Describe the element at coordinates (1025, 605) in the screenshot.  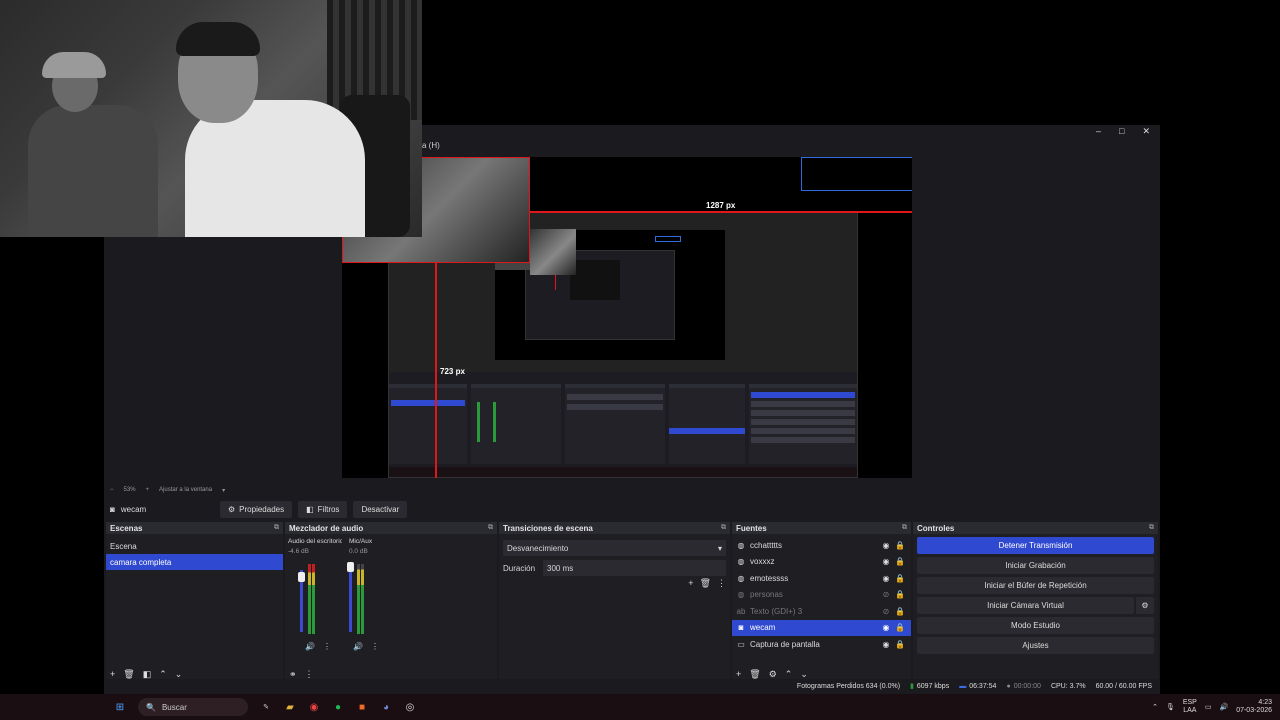
I see `start-virtual-camera-button: Iniciar Cámara Virtual` at that location.